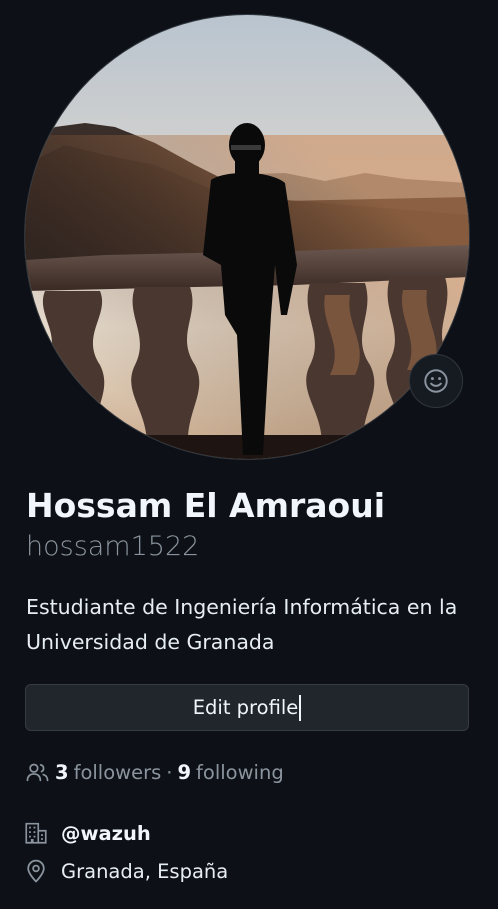 This screenshot has width=498, height=909. Describe the element at coordinates (36, 871) in the screenshot. I see `location-icon` at that location.